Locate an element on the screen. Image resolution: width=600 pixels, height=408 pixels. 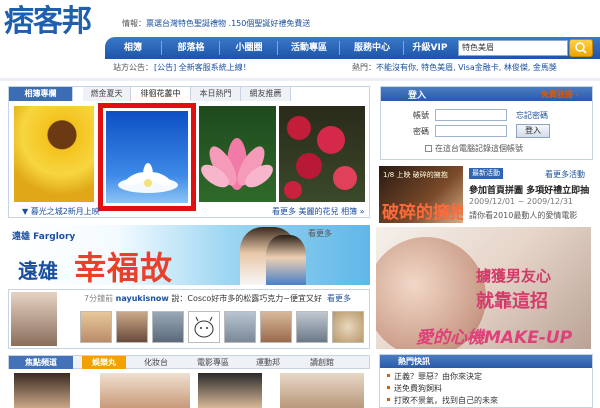
announce-link: [公告] 全新客服系統上線！ is located at coordinates (202, 67).